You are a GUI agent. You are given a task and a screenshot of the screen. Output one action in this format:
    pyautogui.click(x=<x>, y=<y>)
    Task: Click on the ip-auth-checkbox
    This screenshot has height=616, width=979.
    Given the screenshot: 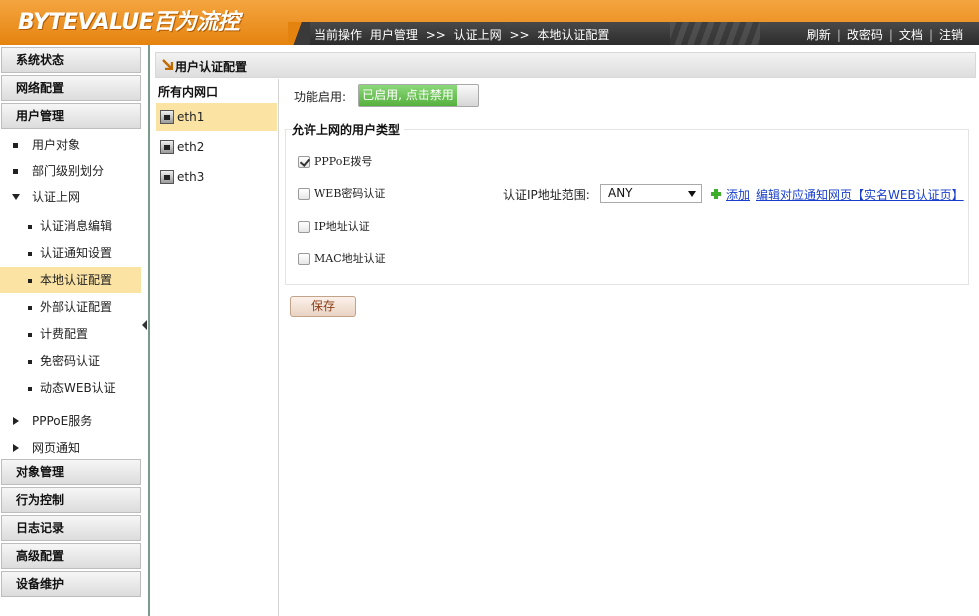 What is the action you would take?
    pyautogui.click(x=304, y=227)
    